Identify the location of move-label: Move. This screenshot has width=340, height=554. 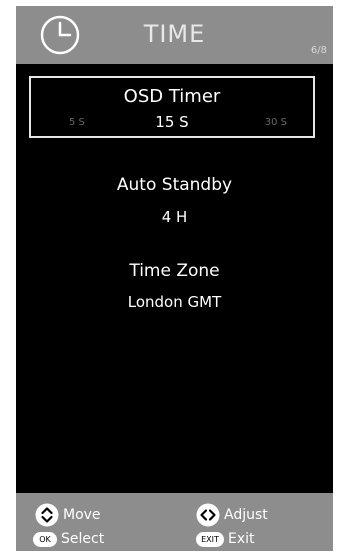
(82, 515).